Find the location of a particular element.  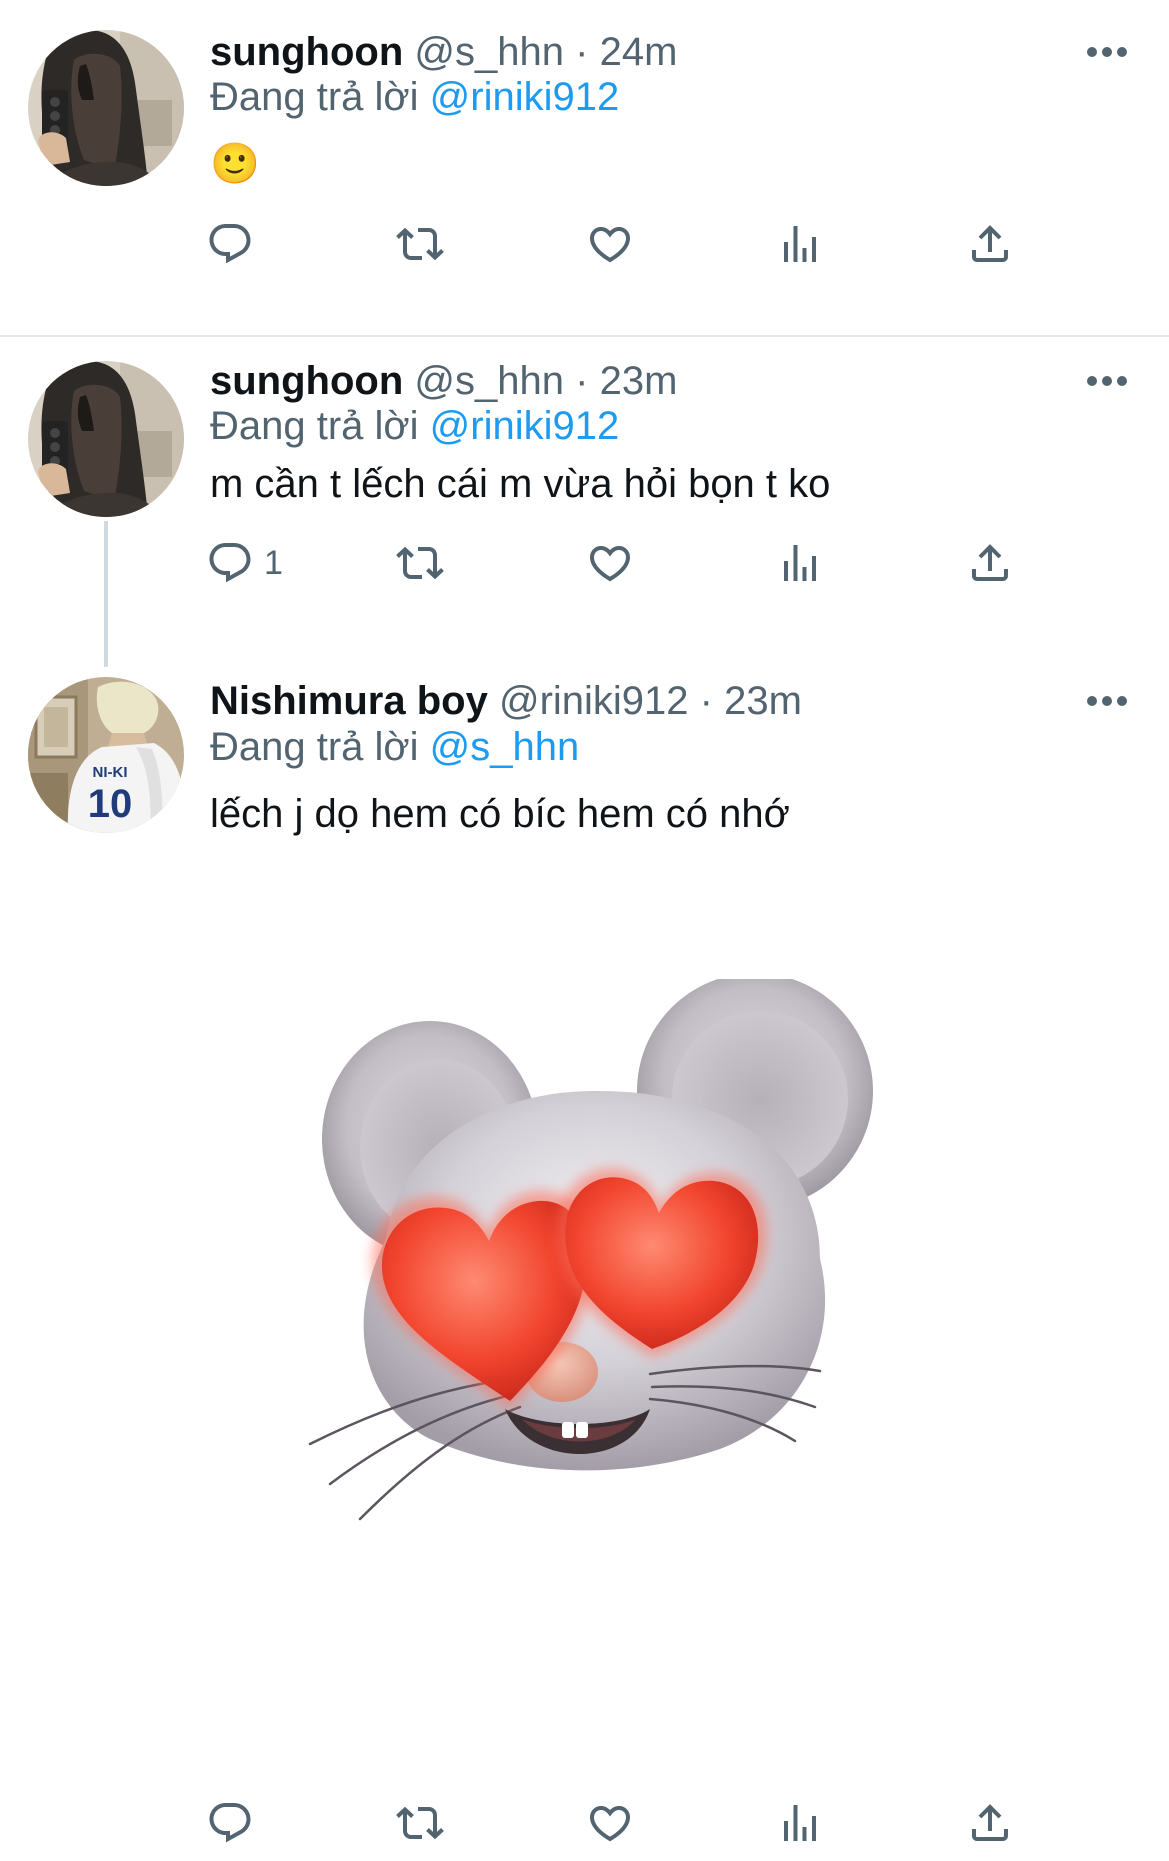

tweet-text: lếch j dọ hem có bíc hem có nhớ is located at coordinates (500, 814).